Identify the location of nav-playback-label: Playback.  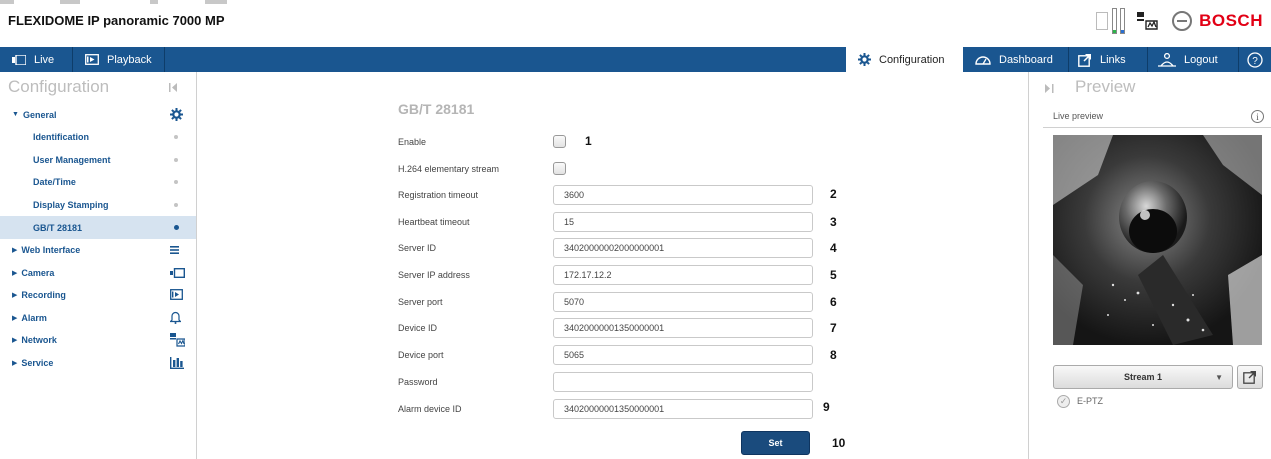
(129, 59).